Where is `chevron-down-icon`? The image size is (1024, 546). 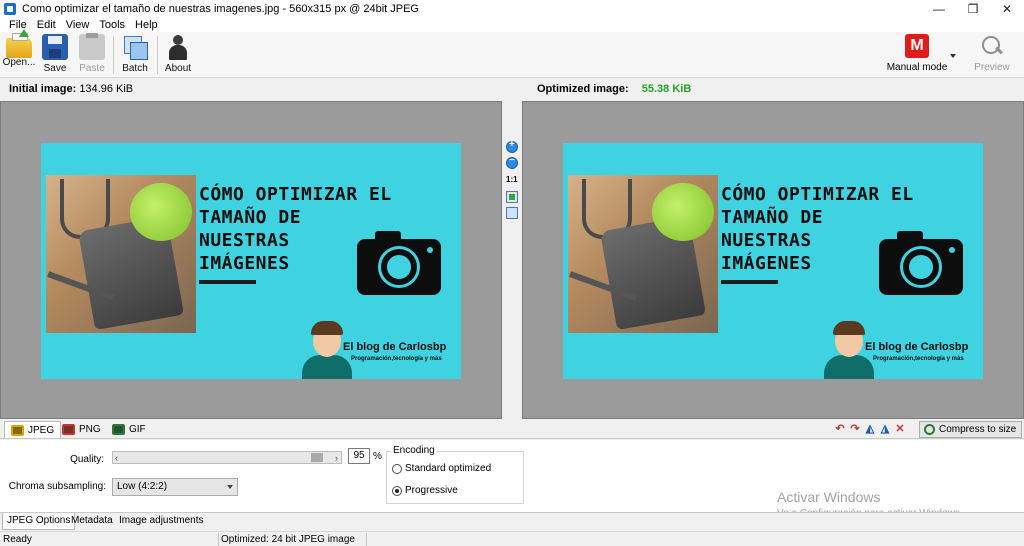 chevron-down-icon is located at coordinates (230, 487).